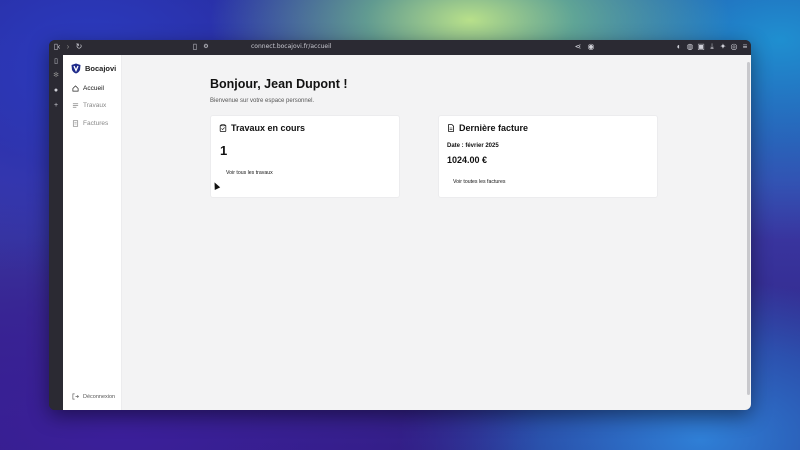 This screenshot has width=800, height=450. I want to click on see-all-invoices-link: Voir toutes les factures, so click(479, 182).